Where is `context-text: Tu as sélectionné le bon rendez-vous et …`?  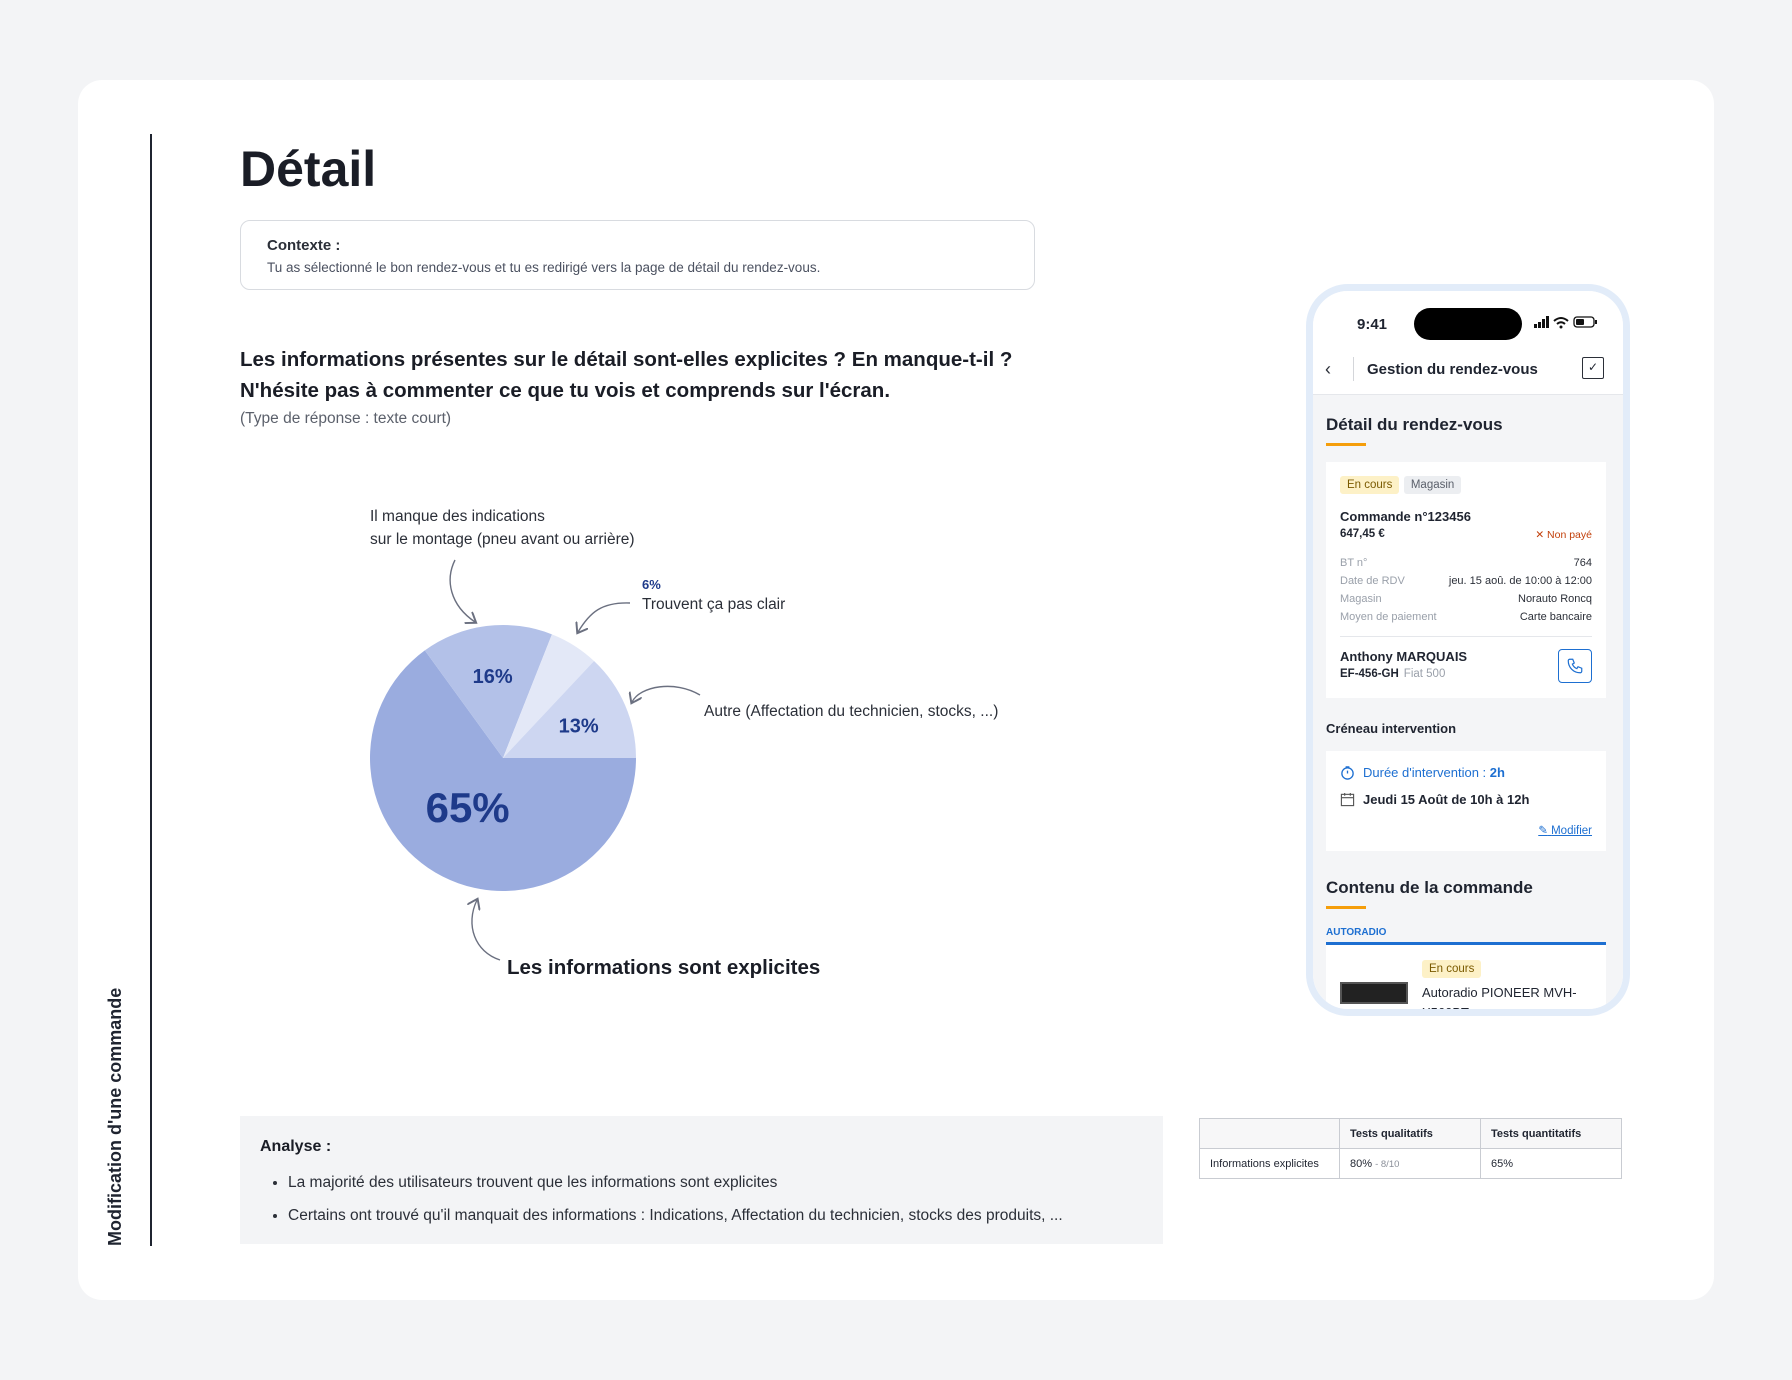 context-text: Tu as sélectionné le bon rendez-vous et … is located at coordinates (544, 267).